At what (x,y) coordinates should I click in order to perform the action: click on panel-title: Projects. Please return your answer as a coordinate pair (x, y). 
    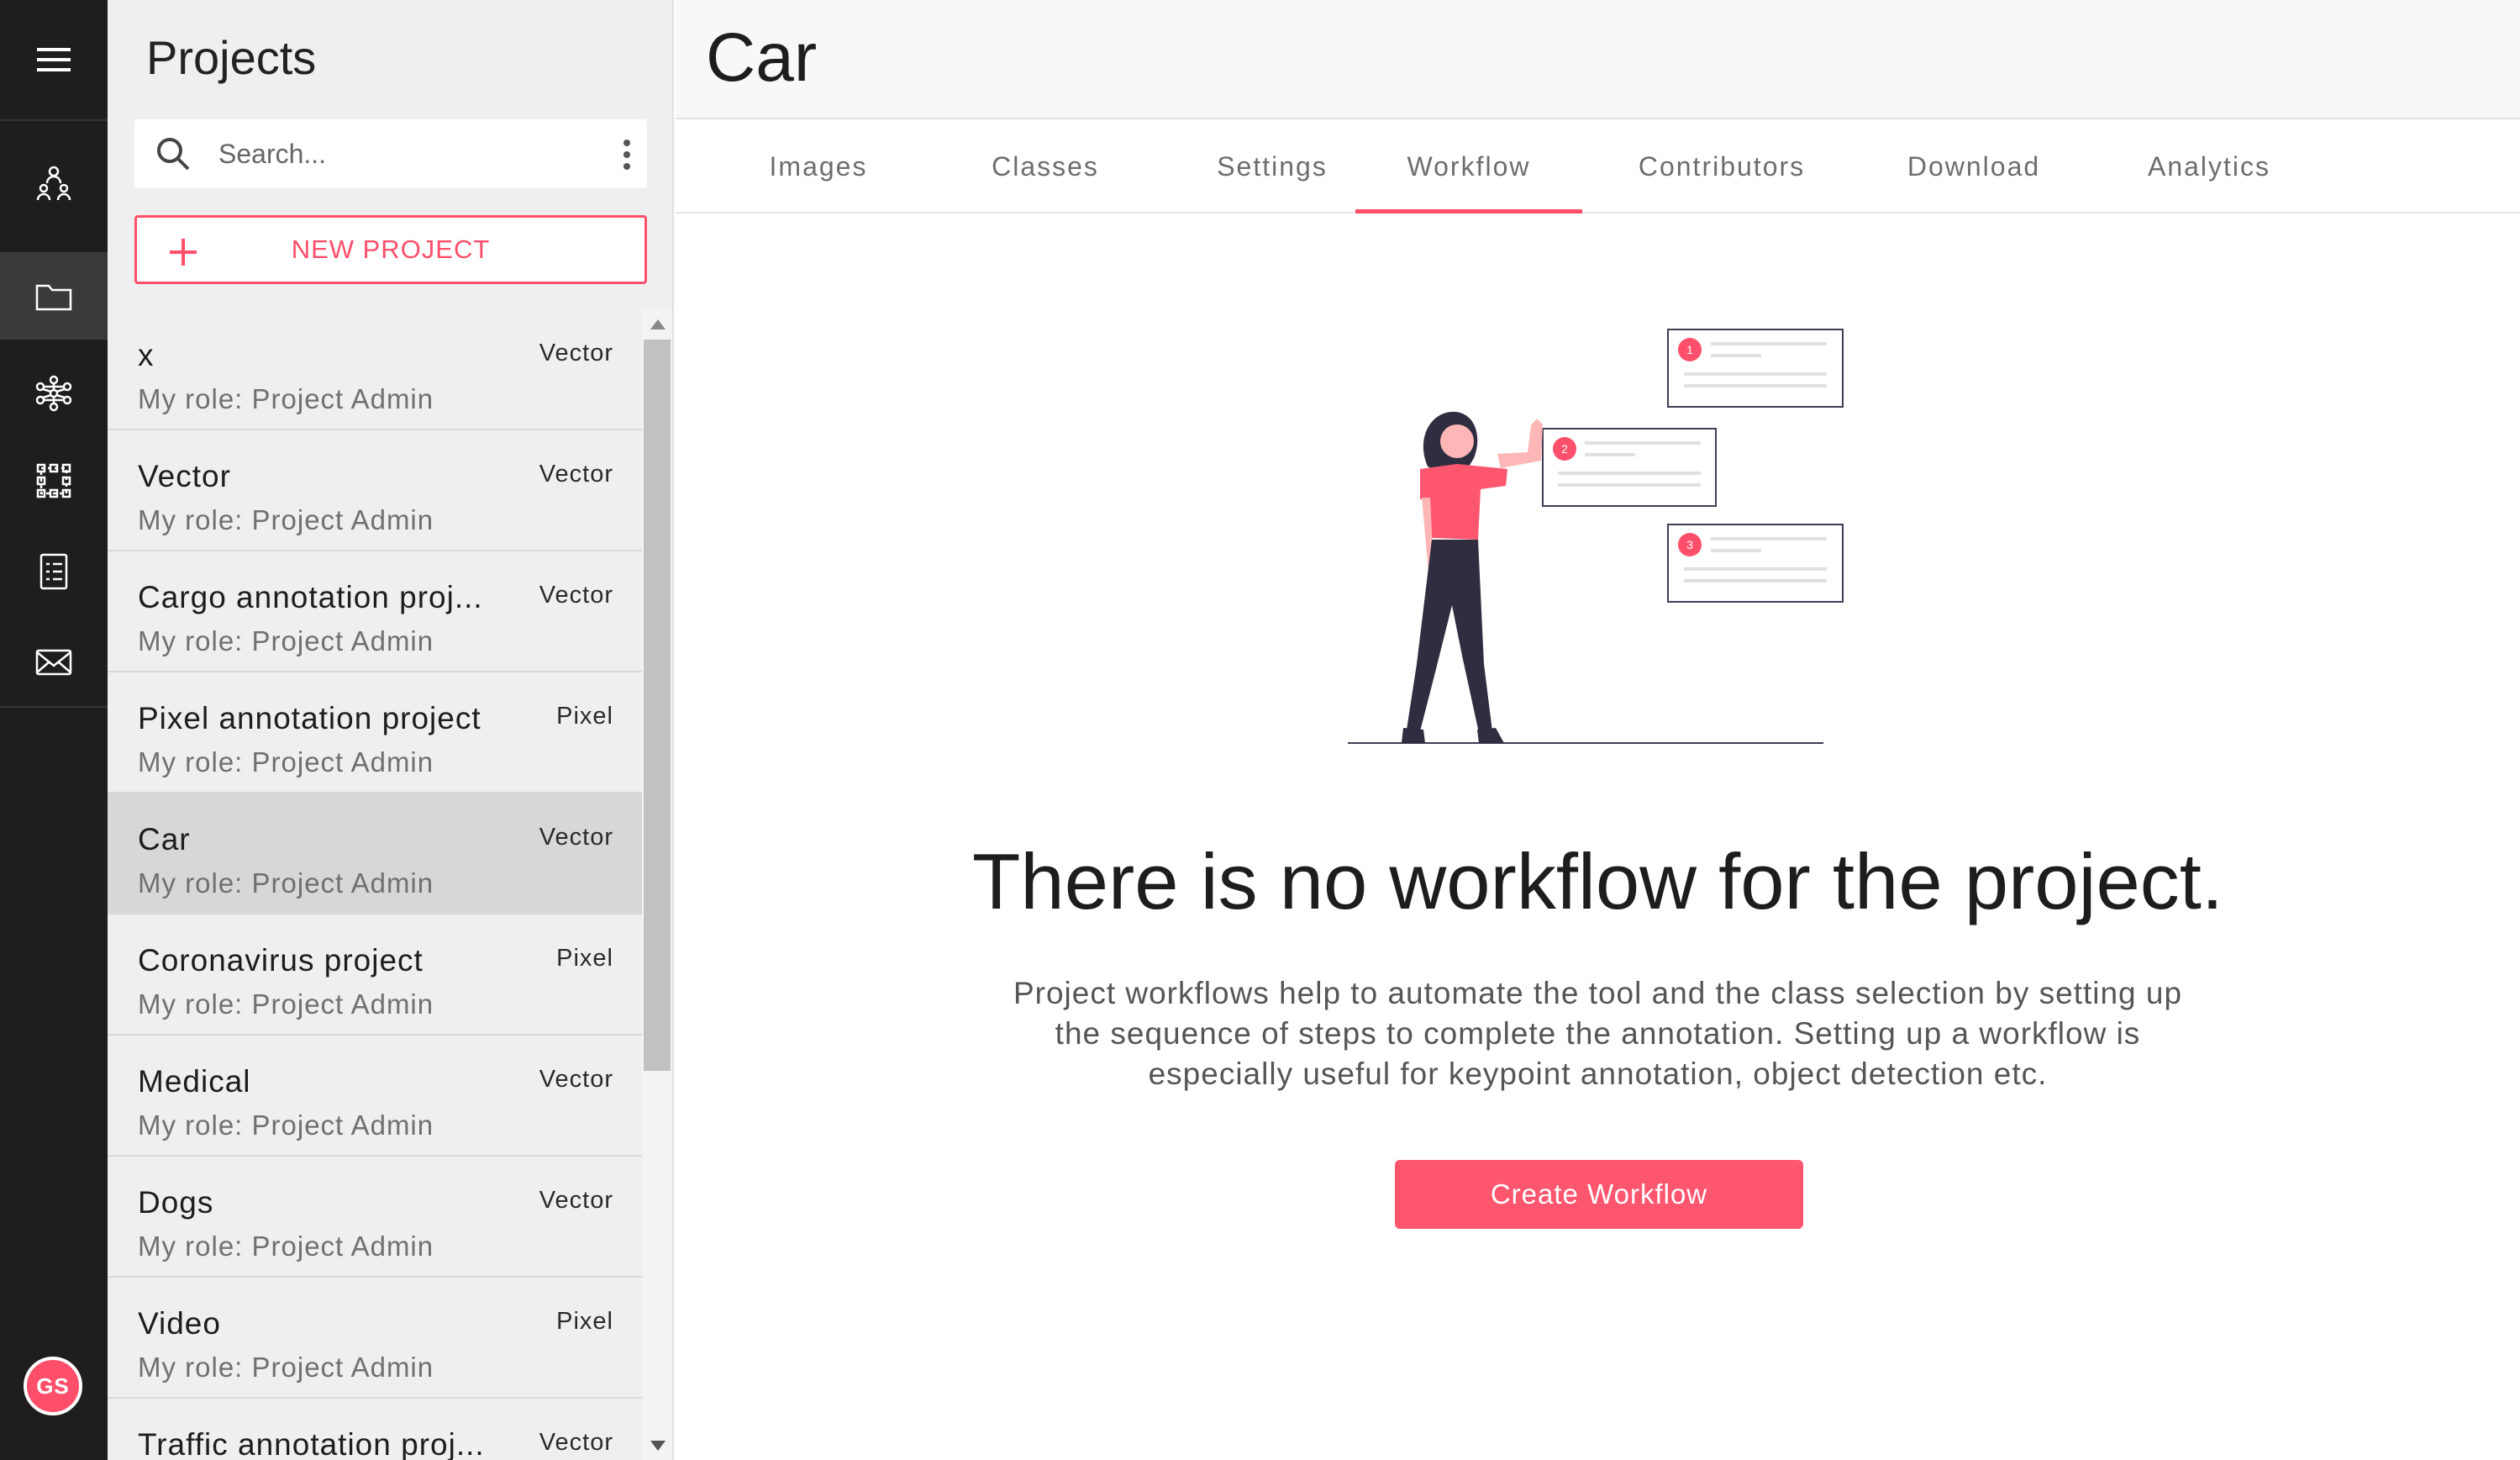
    Looking at the image, I should click on (232, 57).